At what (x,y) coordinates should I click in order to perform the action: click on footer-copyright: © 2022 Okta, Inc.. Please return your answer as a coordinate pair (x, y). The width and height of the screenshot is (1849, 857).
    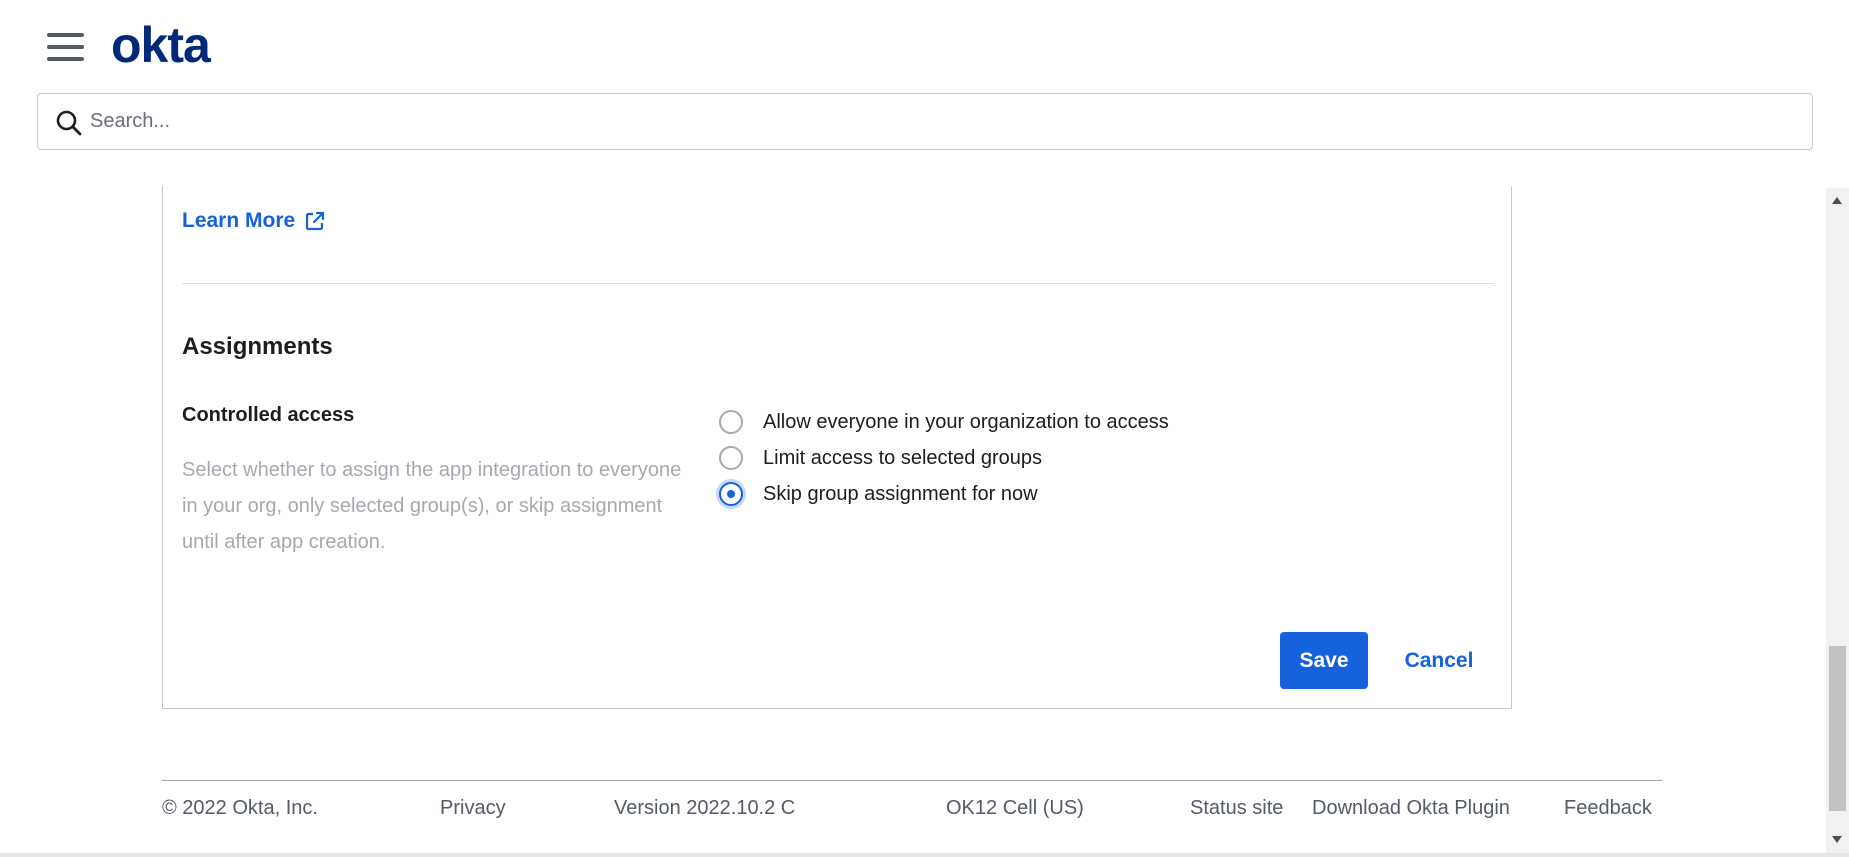
    Looking at the image, I should click on (240, 808).